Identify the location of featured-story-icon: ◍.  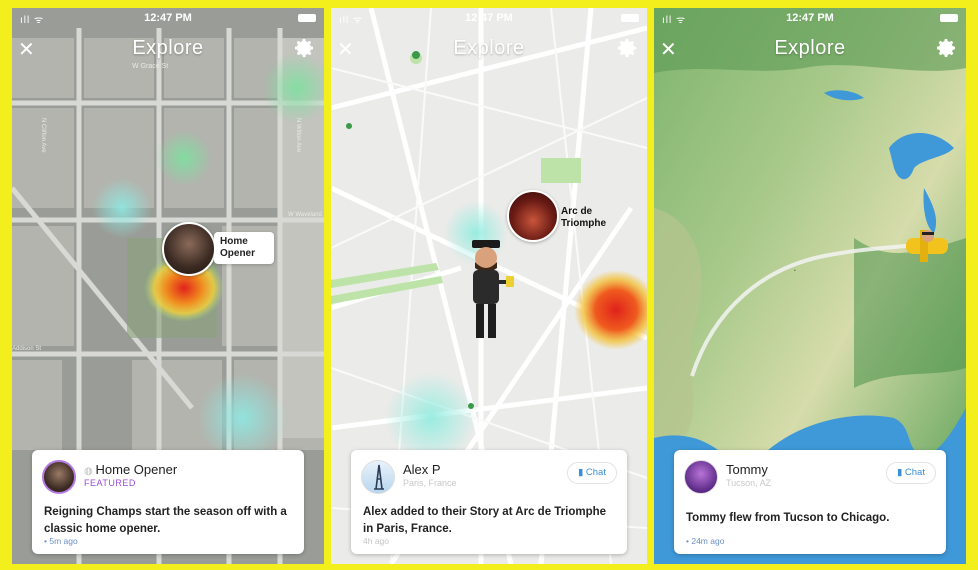
(90, 471).